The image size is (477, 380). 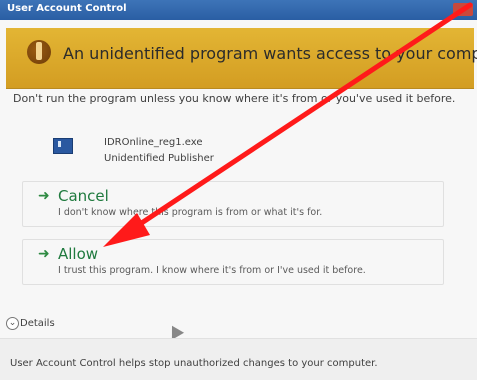 What do you see at coordinates (37, 323) in the screenshot?
I see `details-label: Details` at bounding box center [37, 323].